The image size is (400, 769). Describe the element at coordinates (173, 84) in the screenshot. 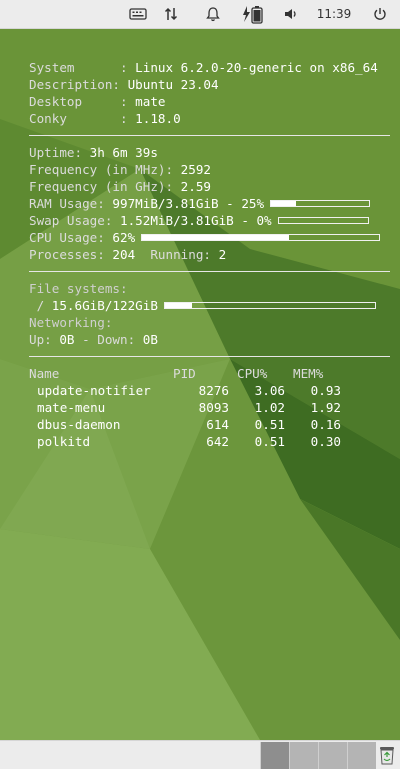

I see `description-value: Ubuntu 23.04` at that location.